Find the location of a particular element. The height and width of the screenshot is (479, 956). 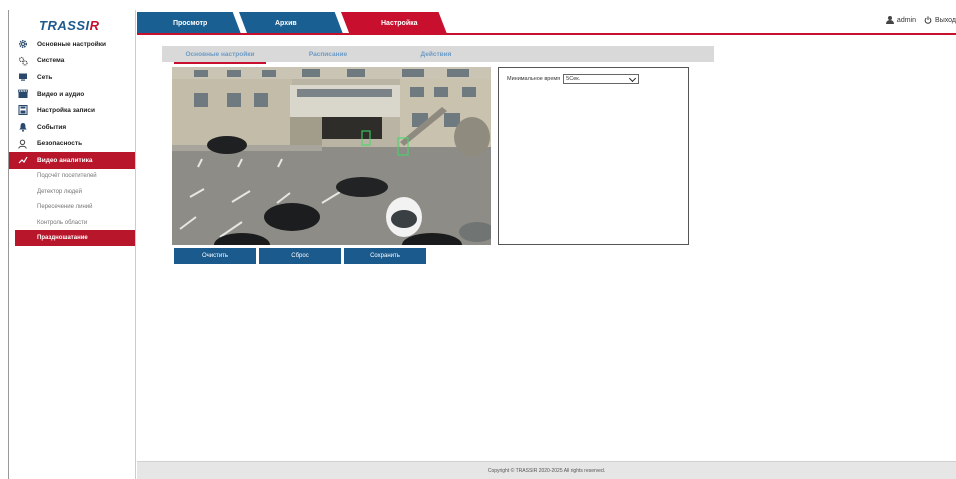

video-preview is located at coordinates (331, 156).